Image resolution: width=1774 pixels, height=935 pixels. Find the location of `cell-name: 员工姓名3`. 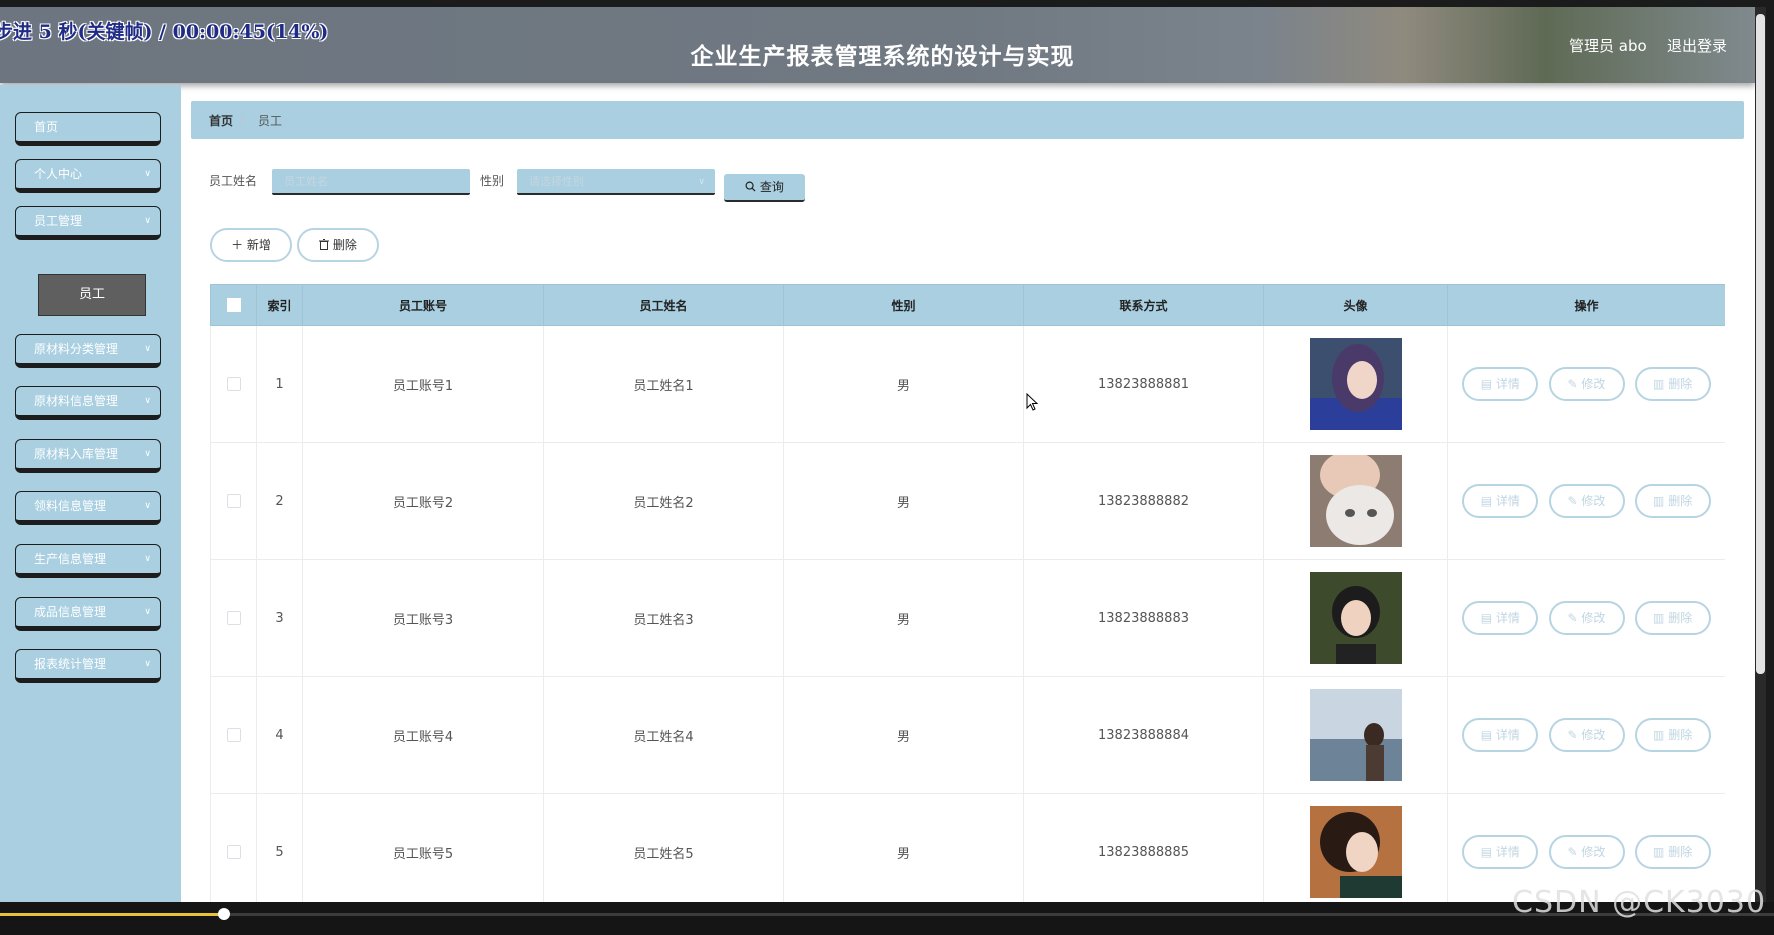

cell-name: 员工姓名3 is located at coordinates (663, 618).